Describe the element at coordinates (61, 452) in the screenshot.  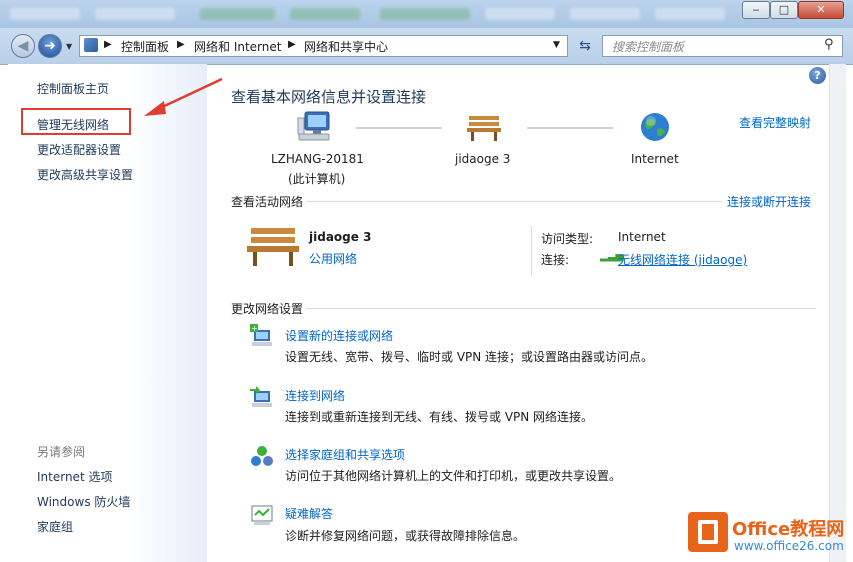
I see `see-also-heading: 另请参阅` at that location.